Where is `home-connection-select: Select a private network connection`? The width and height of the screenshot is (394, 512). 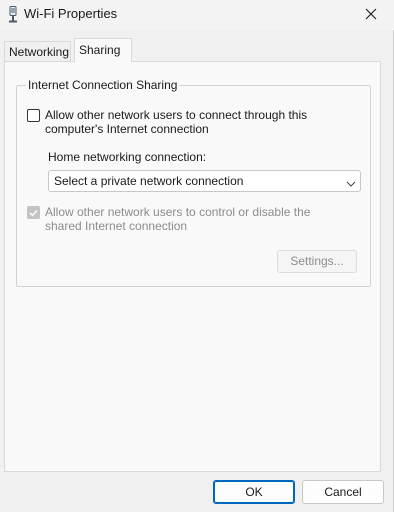 home-connection-select: Select a private network connection is located at coordinates (204, 181).